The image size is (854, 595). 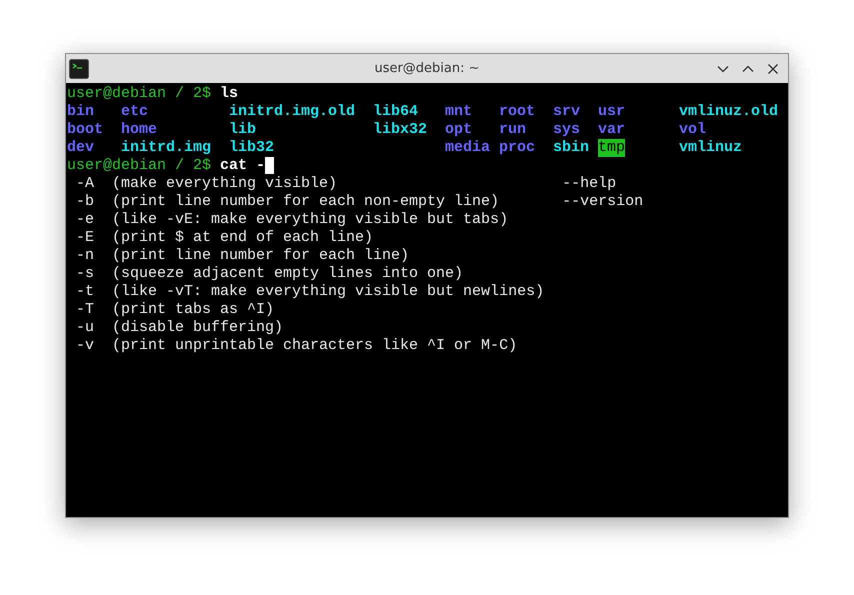 What do you see at coordinates (458, 112) in the screenshot?
I see `file-name: mnt` at bounding box center [458, 112].